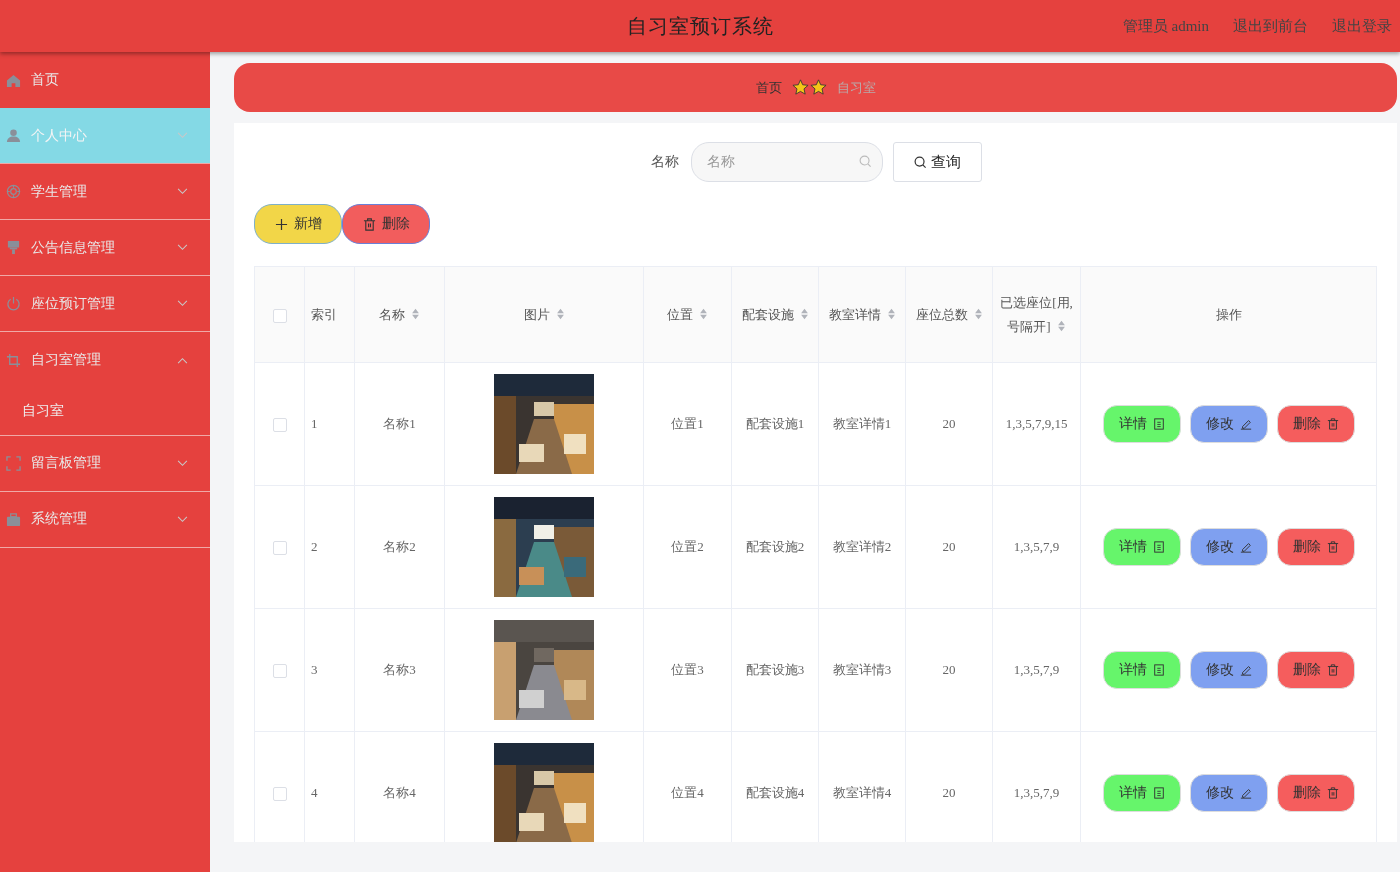 Image resolution: width=1400 pixels, height=872 pixels. What do you see at coordinates (775, 792) in the screenshot?
I see `table-cell: 配套设施4` at bounding box center [775, 792].